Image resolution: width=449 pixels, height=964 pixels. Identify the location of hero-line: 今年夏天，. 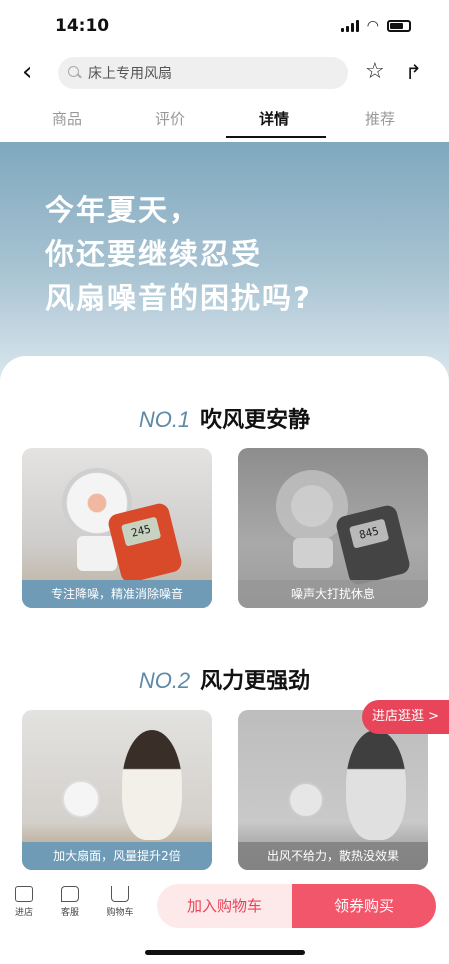
(123, 210).